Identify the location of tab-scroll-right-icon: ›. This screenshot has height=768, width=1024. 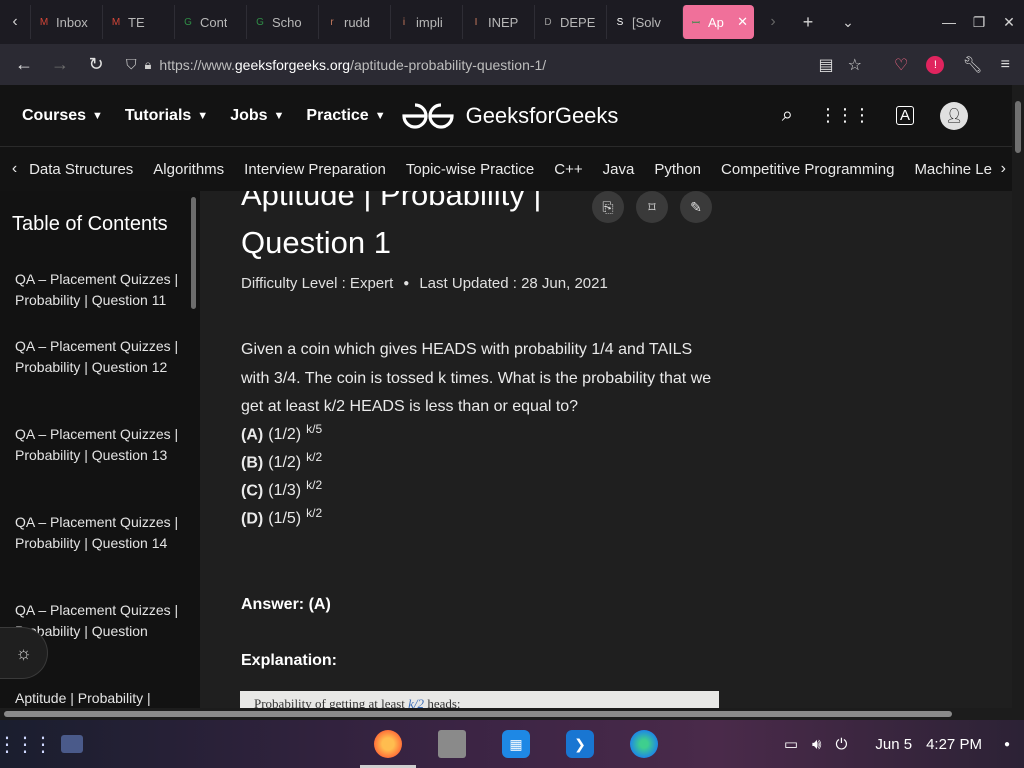
(773, 22).